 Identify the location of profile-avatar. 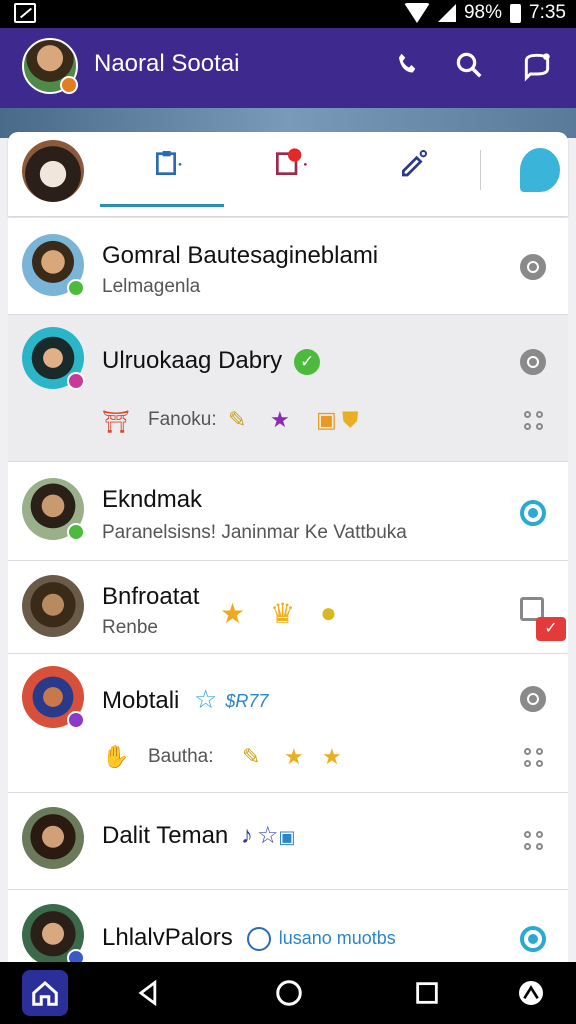
(50, 66).